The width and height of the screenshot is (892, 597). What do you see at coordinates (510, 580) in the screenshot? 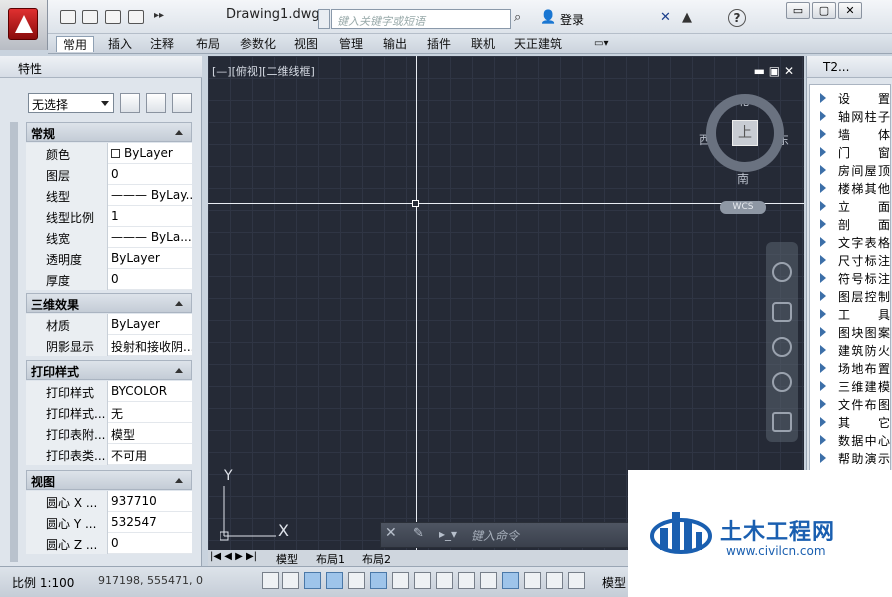
I see `transparency-icon` at bounding box center [510, 580].